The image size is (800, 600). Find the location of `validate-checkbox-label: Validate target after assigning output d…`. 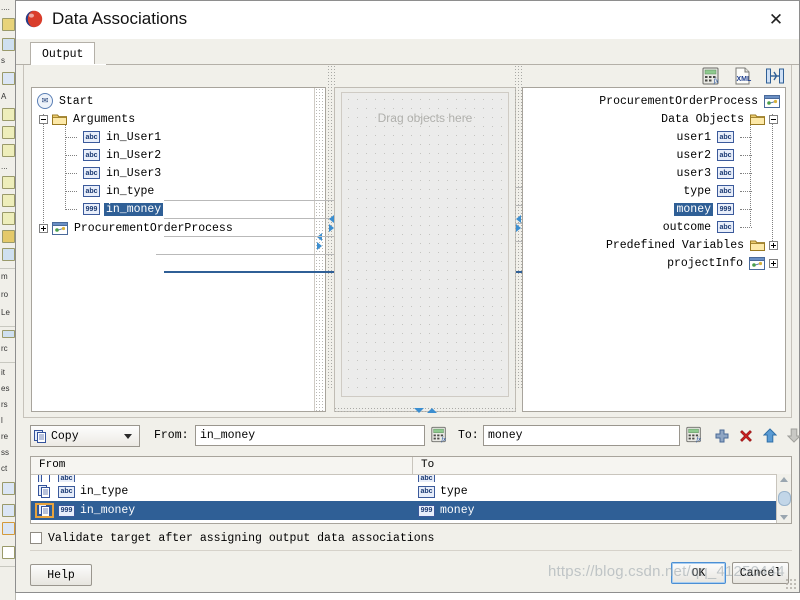

validate-checkbox-label: Validate target after assigning output d… is located at coordinates (241, 538).